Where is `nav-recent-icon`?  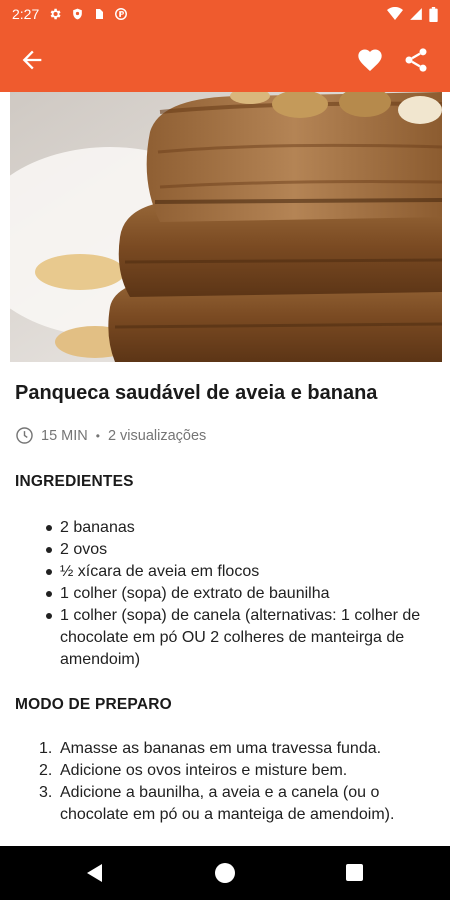 nav-recent-icon is located at coordinates (354, 872).